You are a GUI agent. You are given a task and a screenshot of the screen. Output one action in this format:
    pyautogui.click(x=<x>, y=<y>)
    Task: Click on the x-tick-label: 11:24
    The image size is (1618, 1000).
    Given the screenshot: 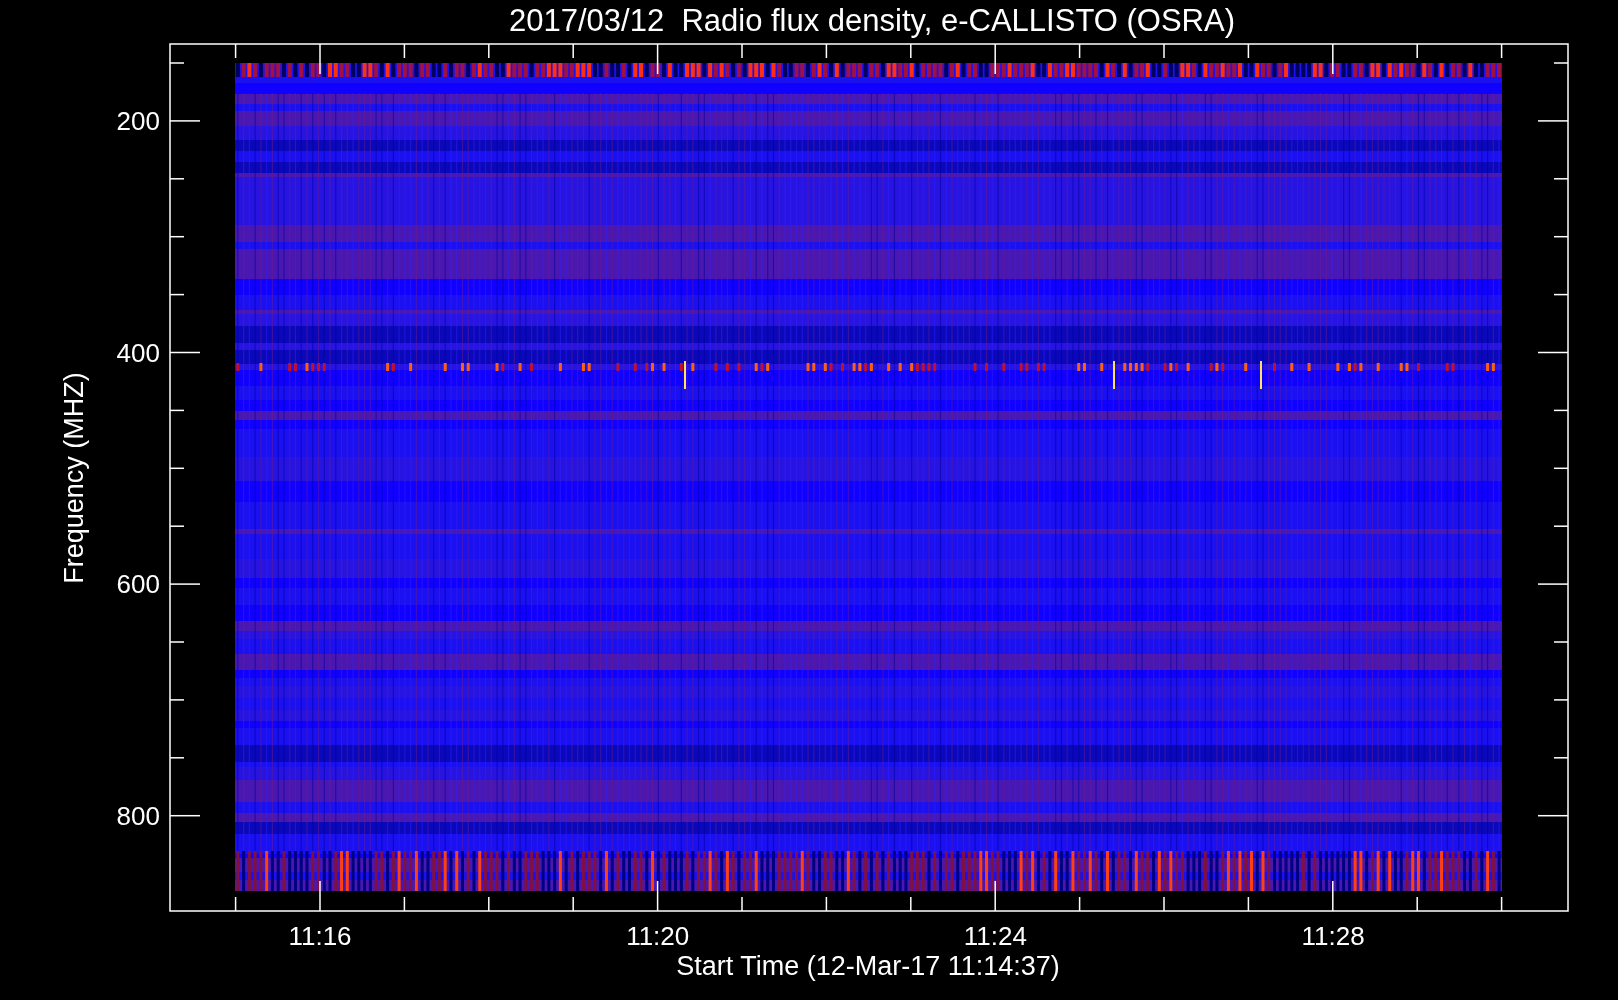 What is the action you would take?
    pyautogui.click(x=995, y=936)
    